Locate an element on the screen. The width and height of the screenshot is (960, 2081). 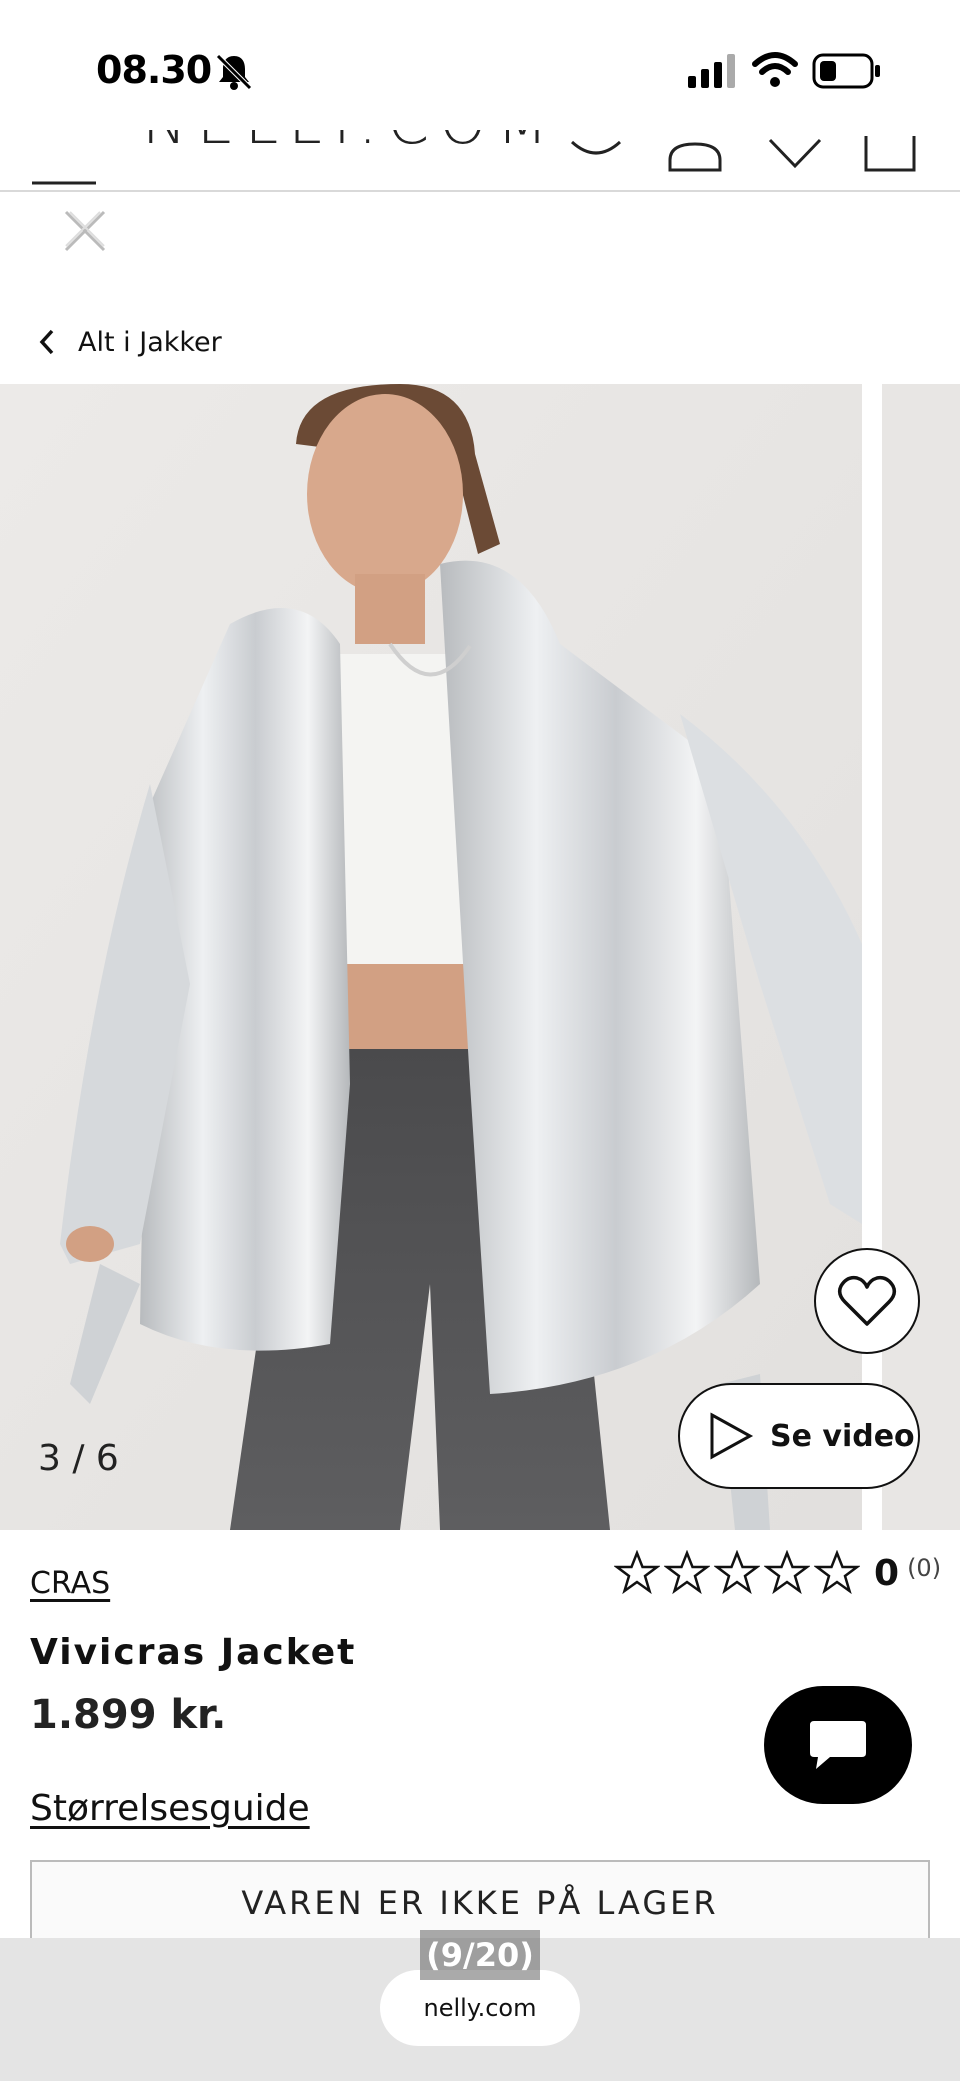
site-header: NELLY.COM is located at coordinates (480, 161).